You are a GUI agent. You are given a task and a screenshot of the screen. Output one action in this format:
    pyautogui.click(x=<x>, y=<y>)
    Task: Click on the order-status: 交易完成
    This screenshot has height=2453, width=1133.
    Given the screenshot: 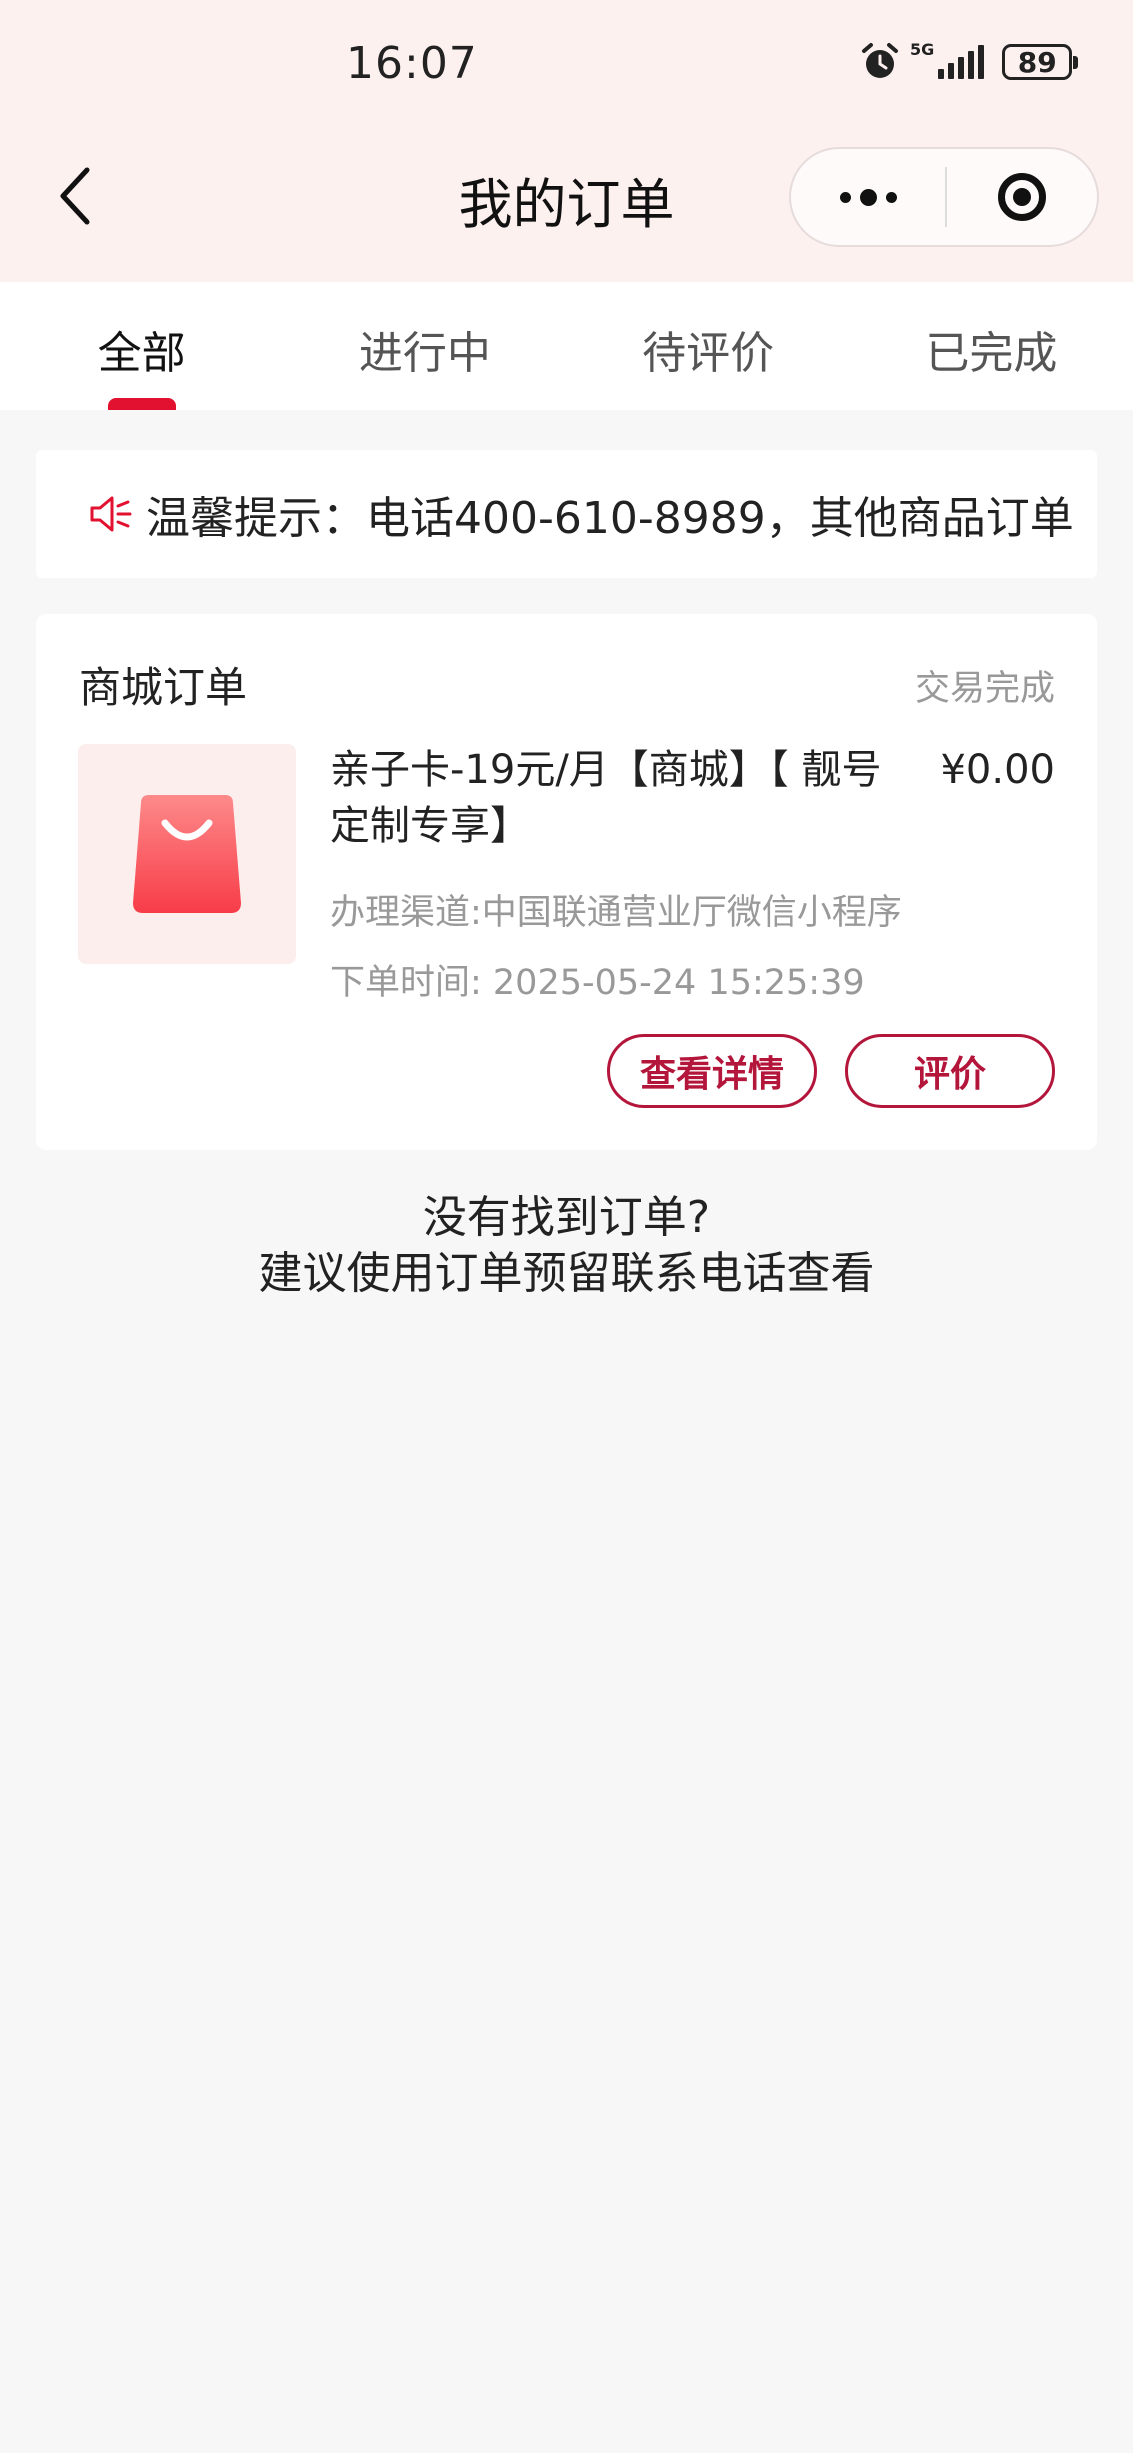 What is the action you would take?
    pyautogui.click(x=984, y=689)
    